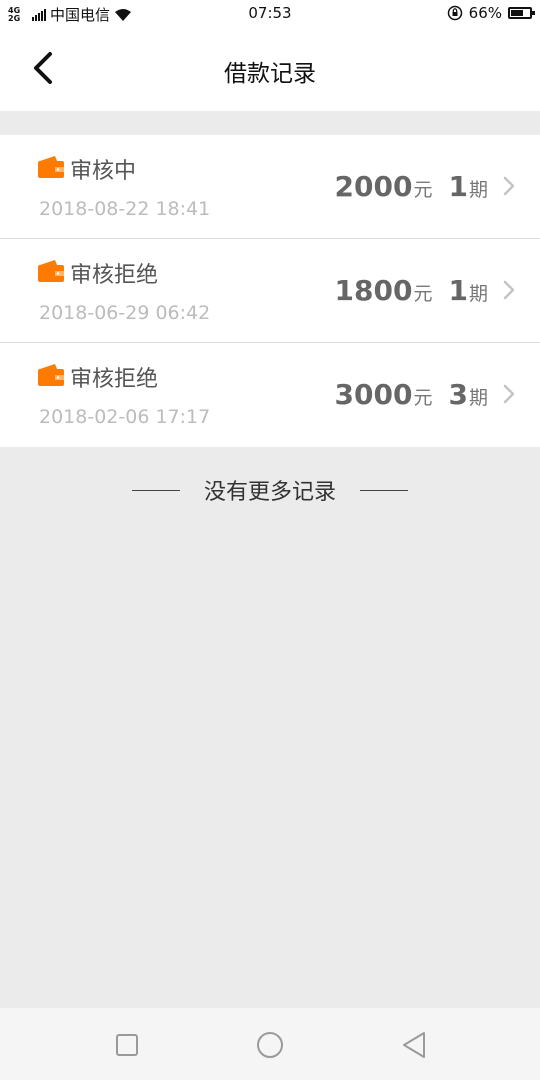 This screenshot has height=1080, width=540. Describe the element at coordinates (454, 13) in the screenshot. I see `rotation-lock-icon` at that location.